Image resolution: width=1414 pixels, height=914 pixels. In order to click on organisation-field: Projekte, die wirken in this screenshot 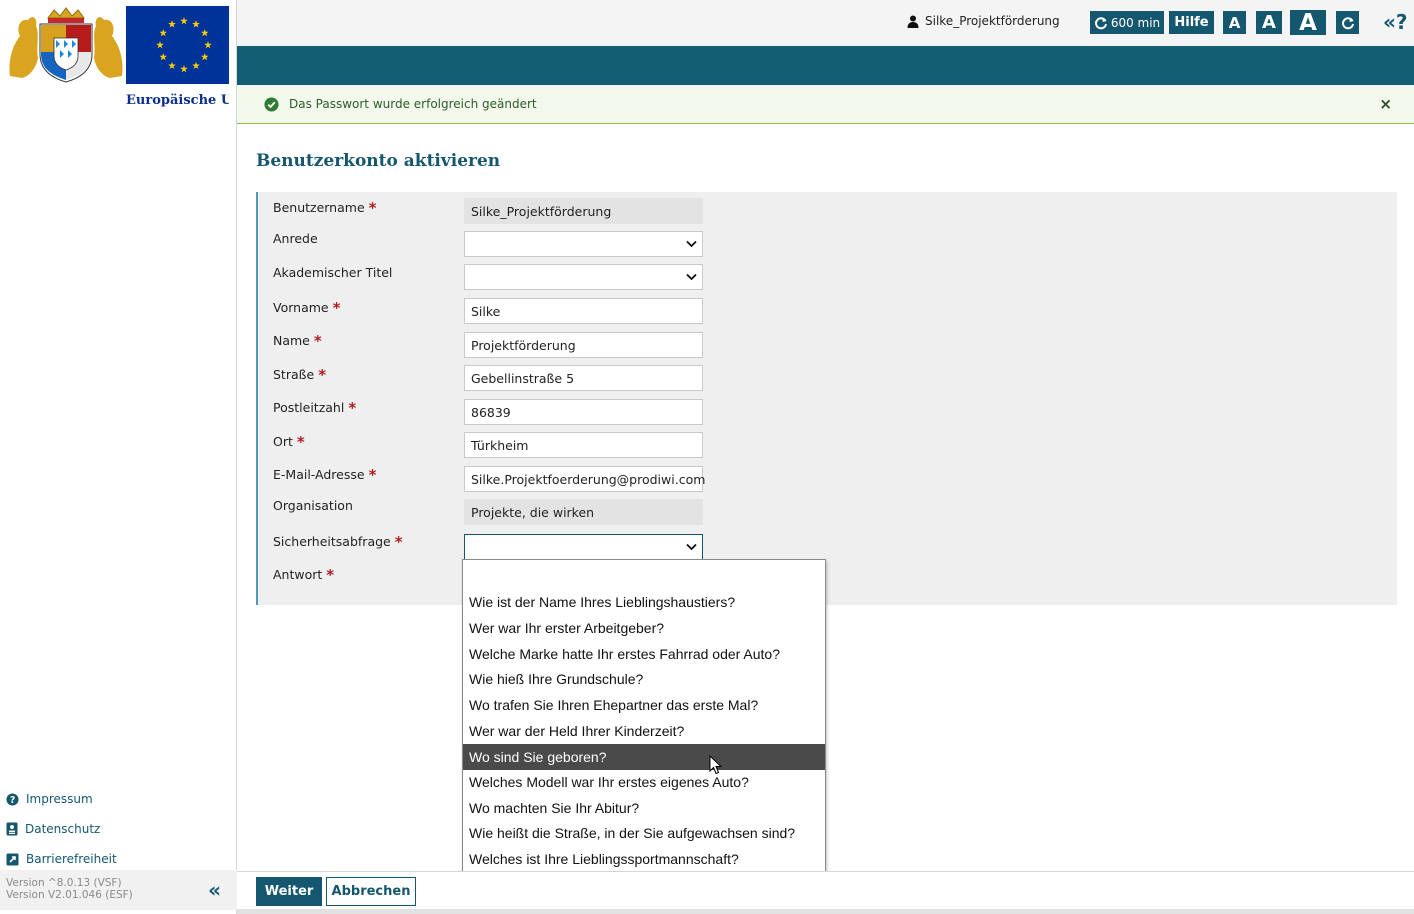, I will do `click(583, 512)`.